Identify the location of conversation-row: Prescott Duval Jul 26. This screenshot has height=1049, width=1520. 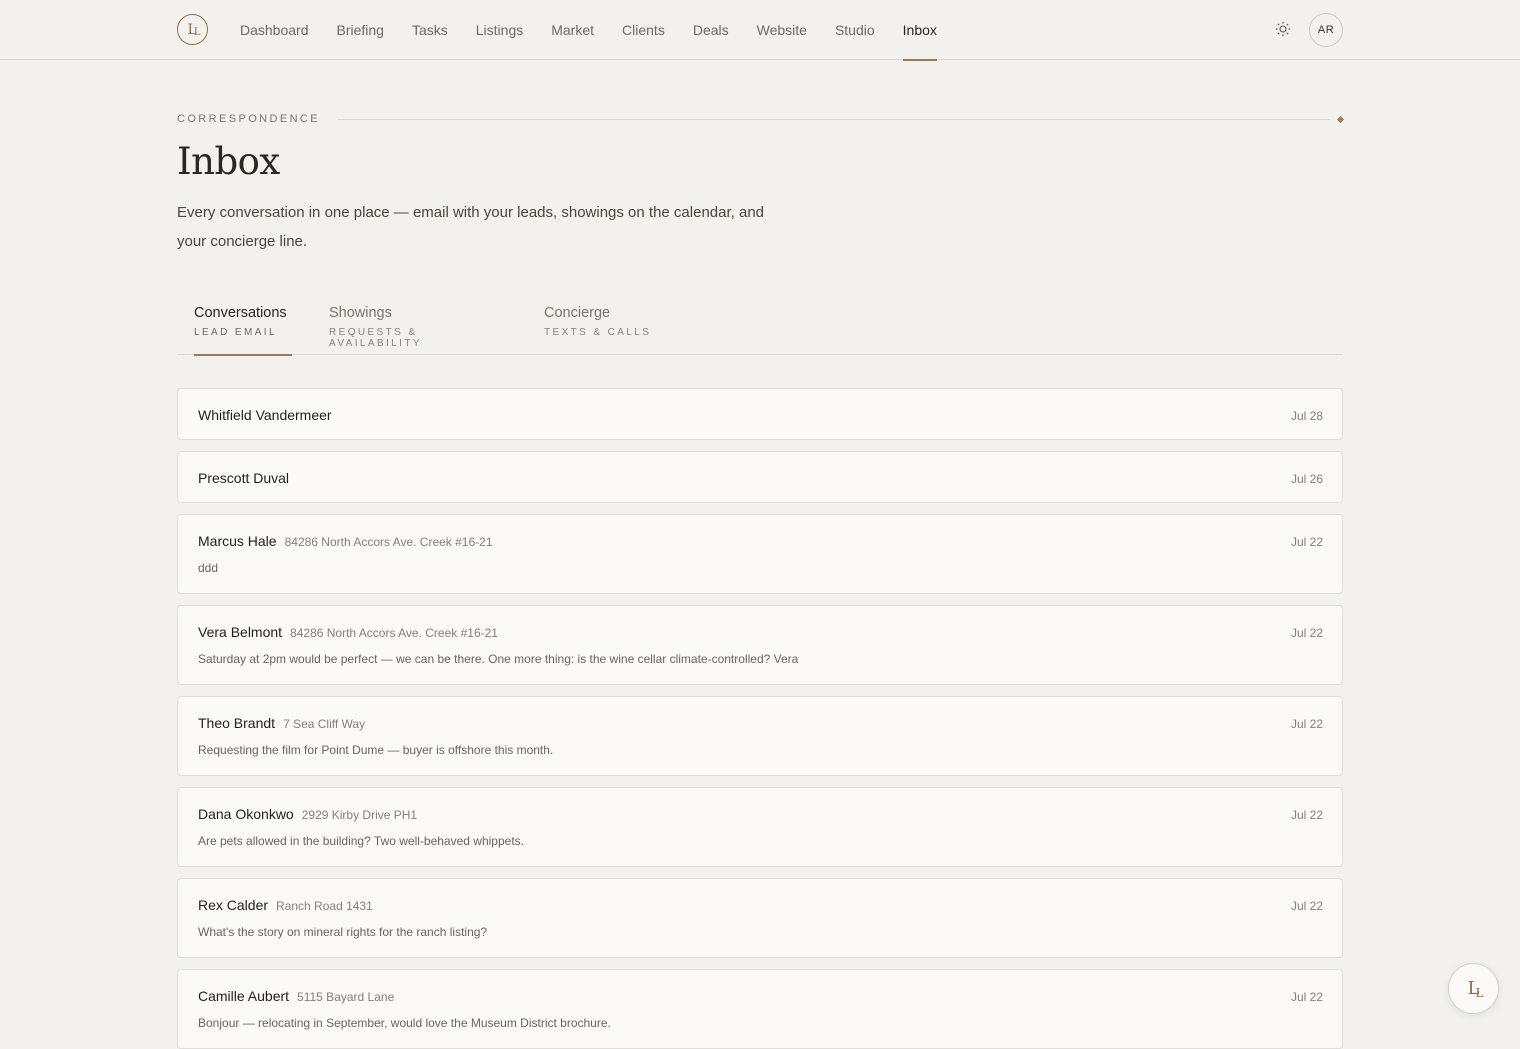
(760, 477).